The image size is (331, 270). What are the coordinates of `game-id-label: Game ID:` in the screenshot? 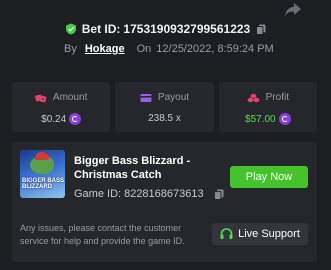 It's located at (98, 194).